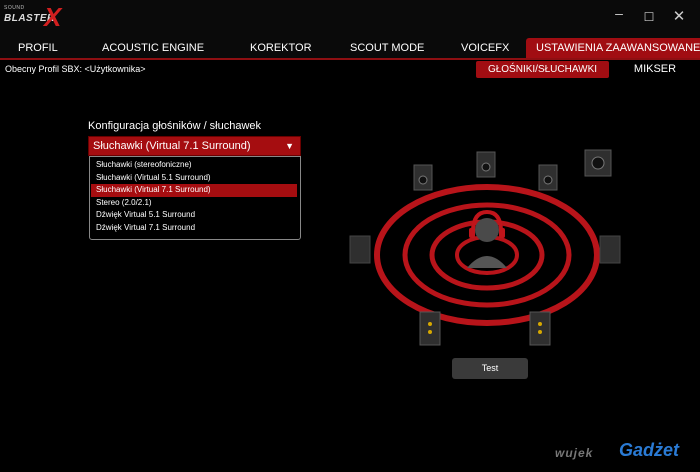 Image resolution: width=700 pixels, height=472 pixels. What do you see at coordinates (175, 126) in the screenshot?
I see `speaker-config-label: Konfiguracja głośników / słuchawek` at bounding box center [175, 126].